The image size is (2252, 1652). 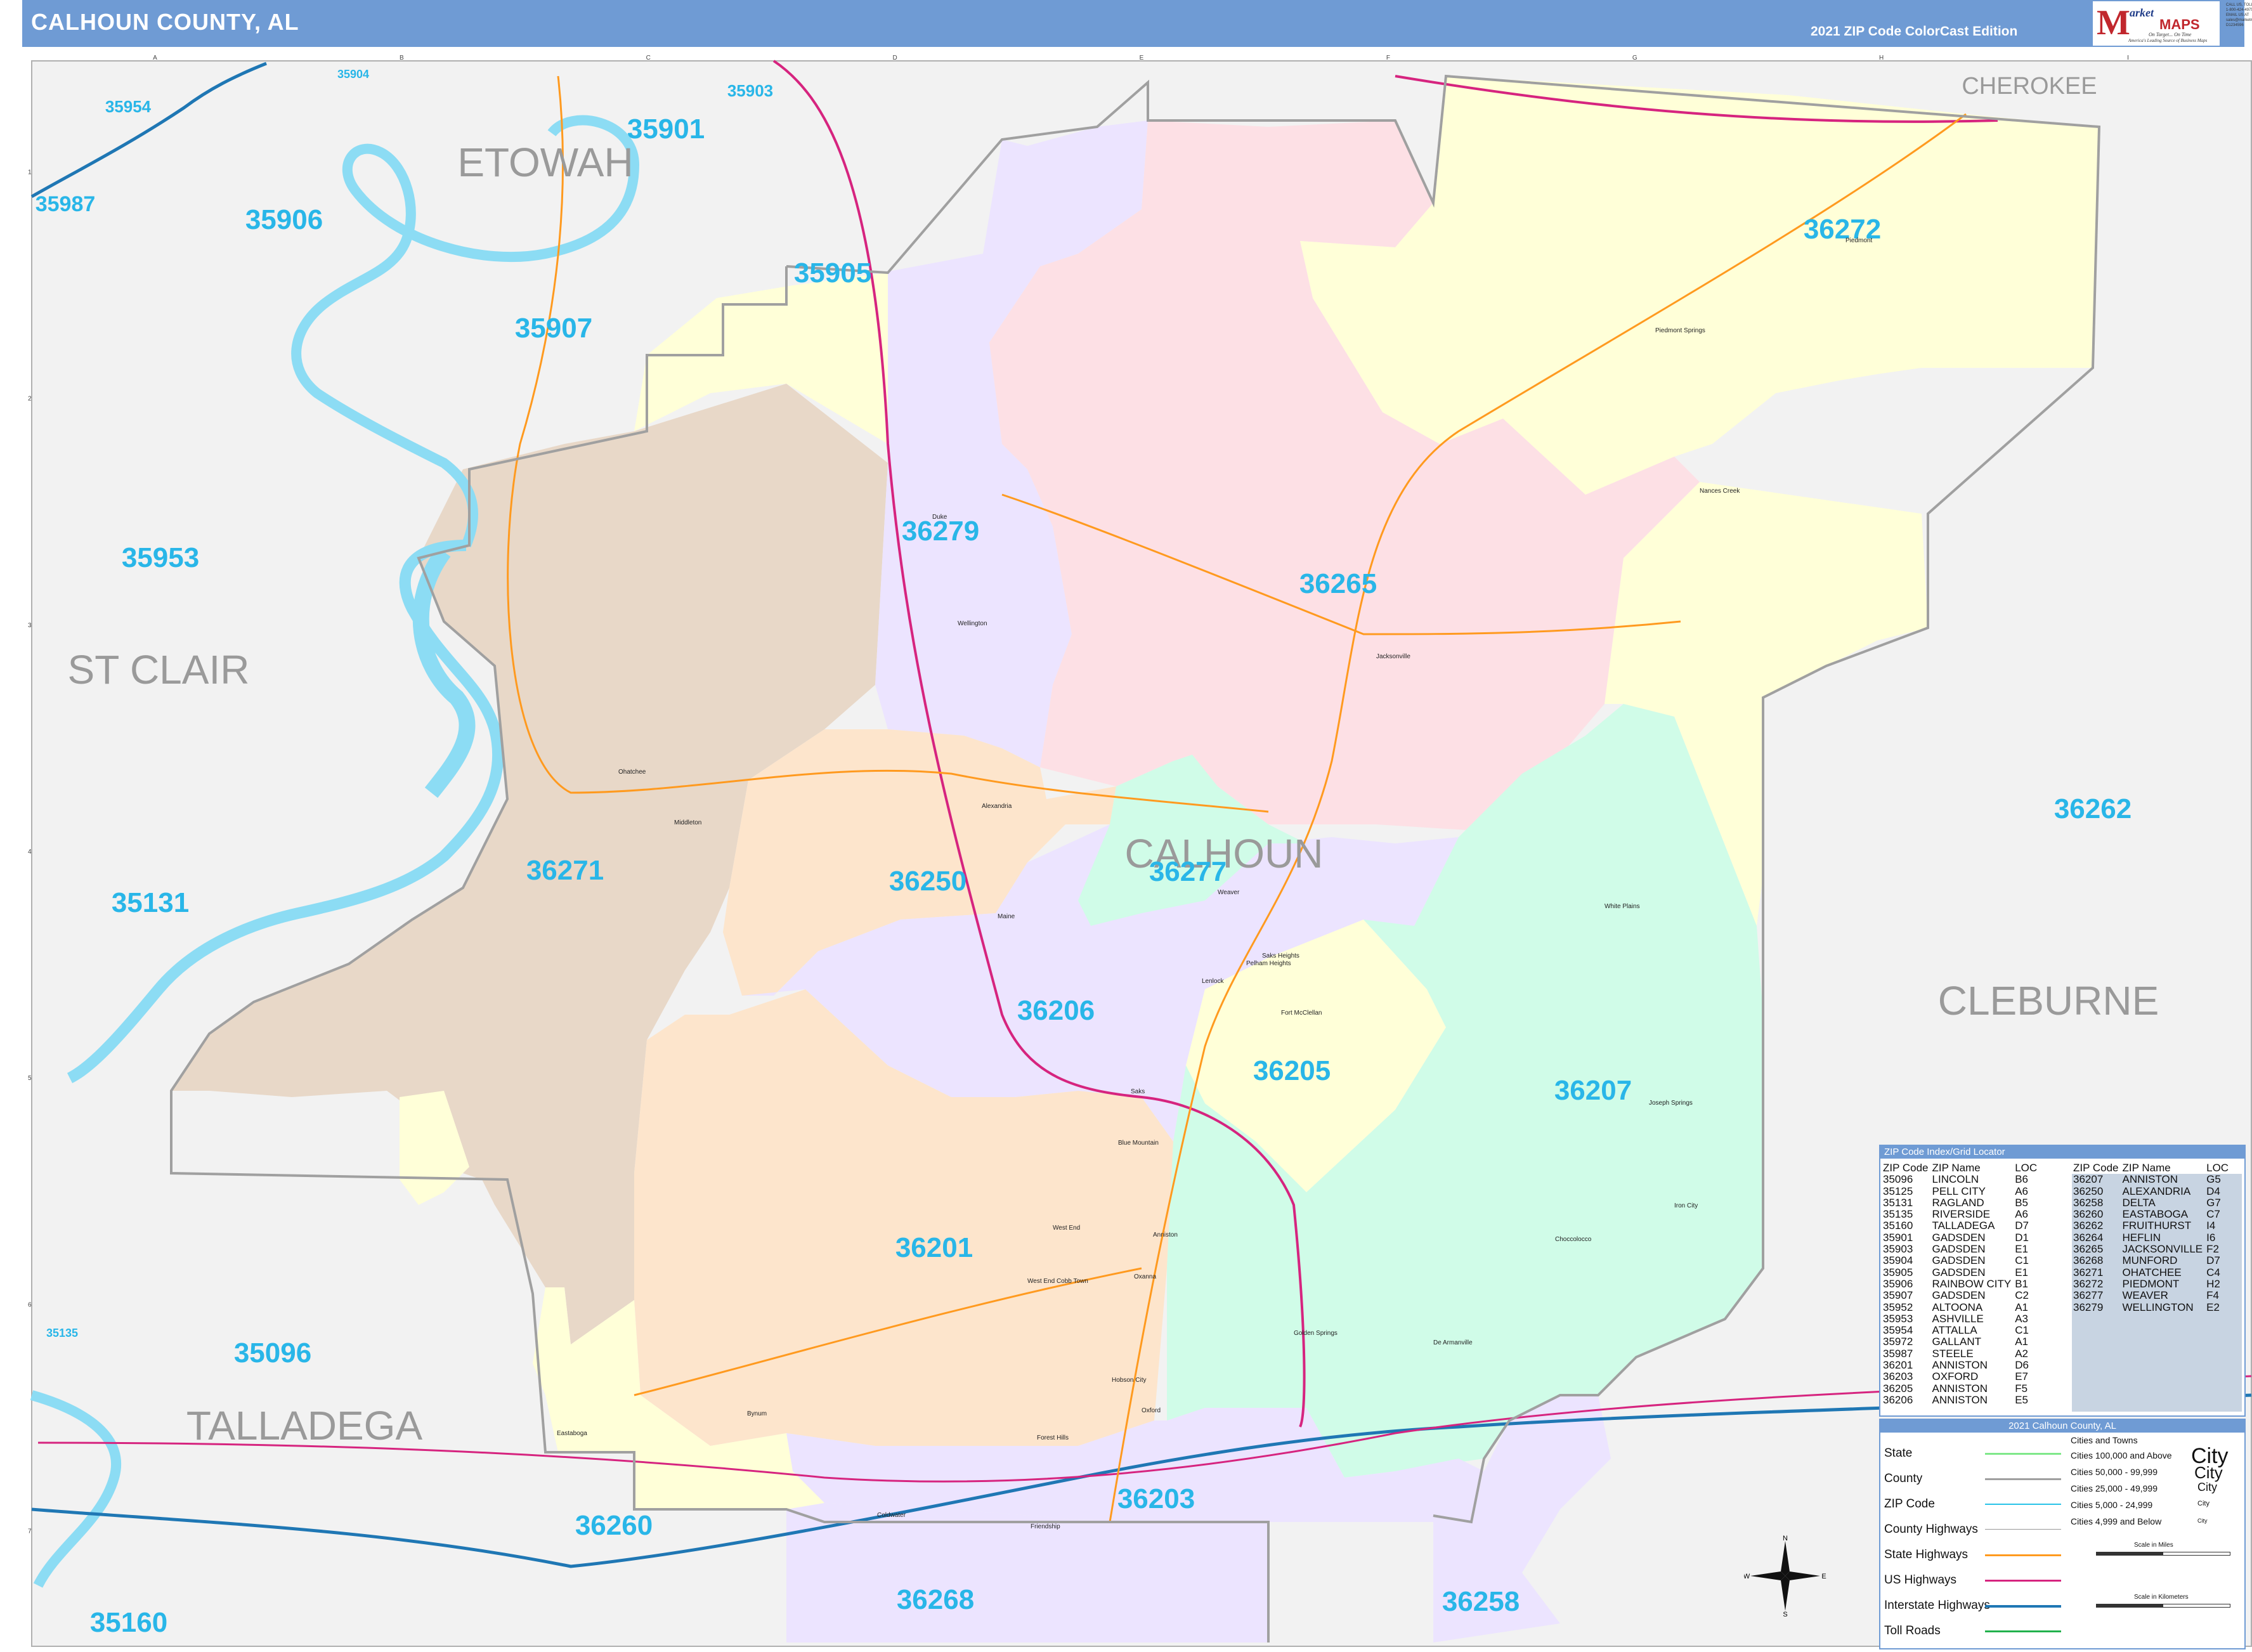 I want to click on zip-index-row: 36206 ANNISTON E5, so click(x=1961, y=1399).